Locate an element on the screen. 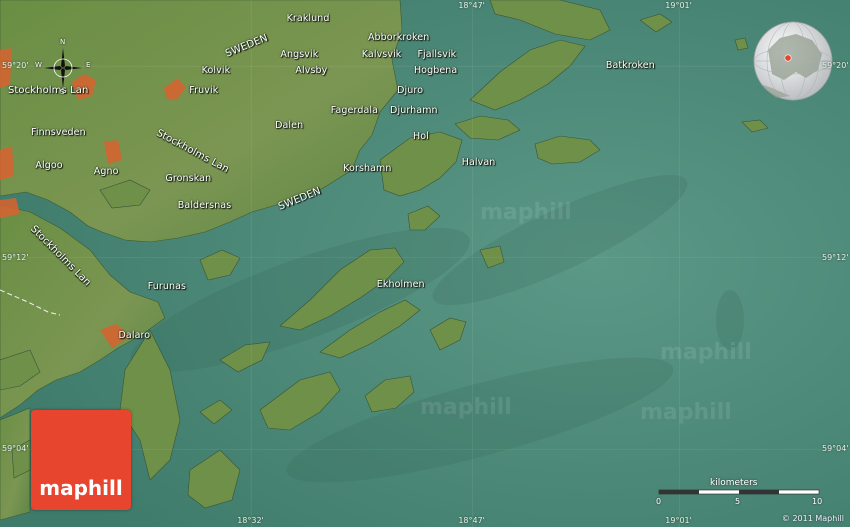  place-label-dalen: Dalen is located at coordinates (289, 125).